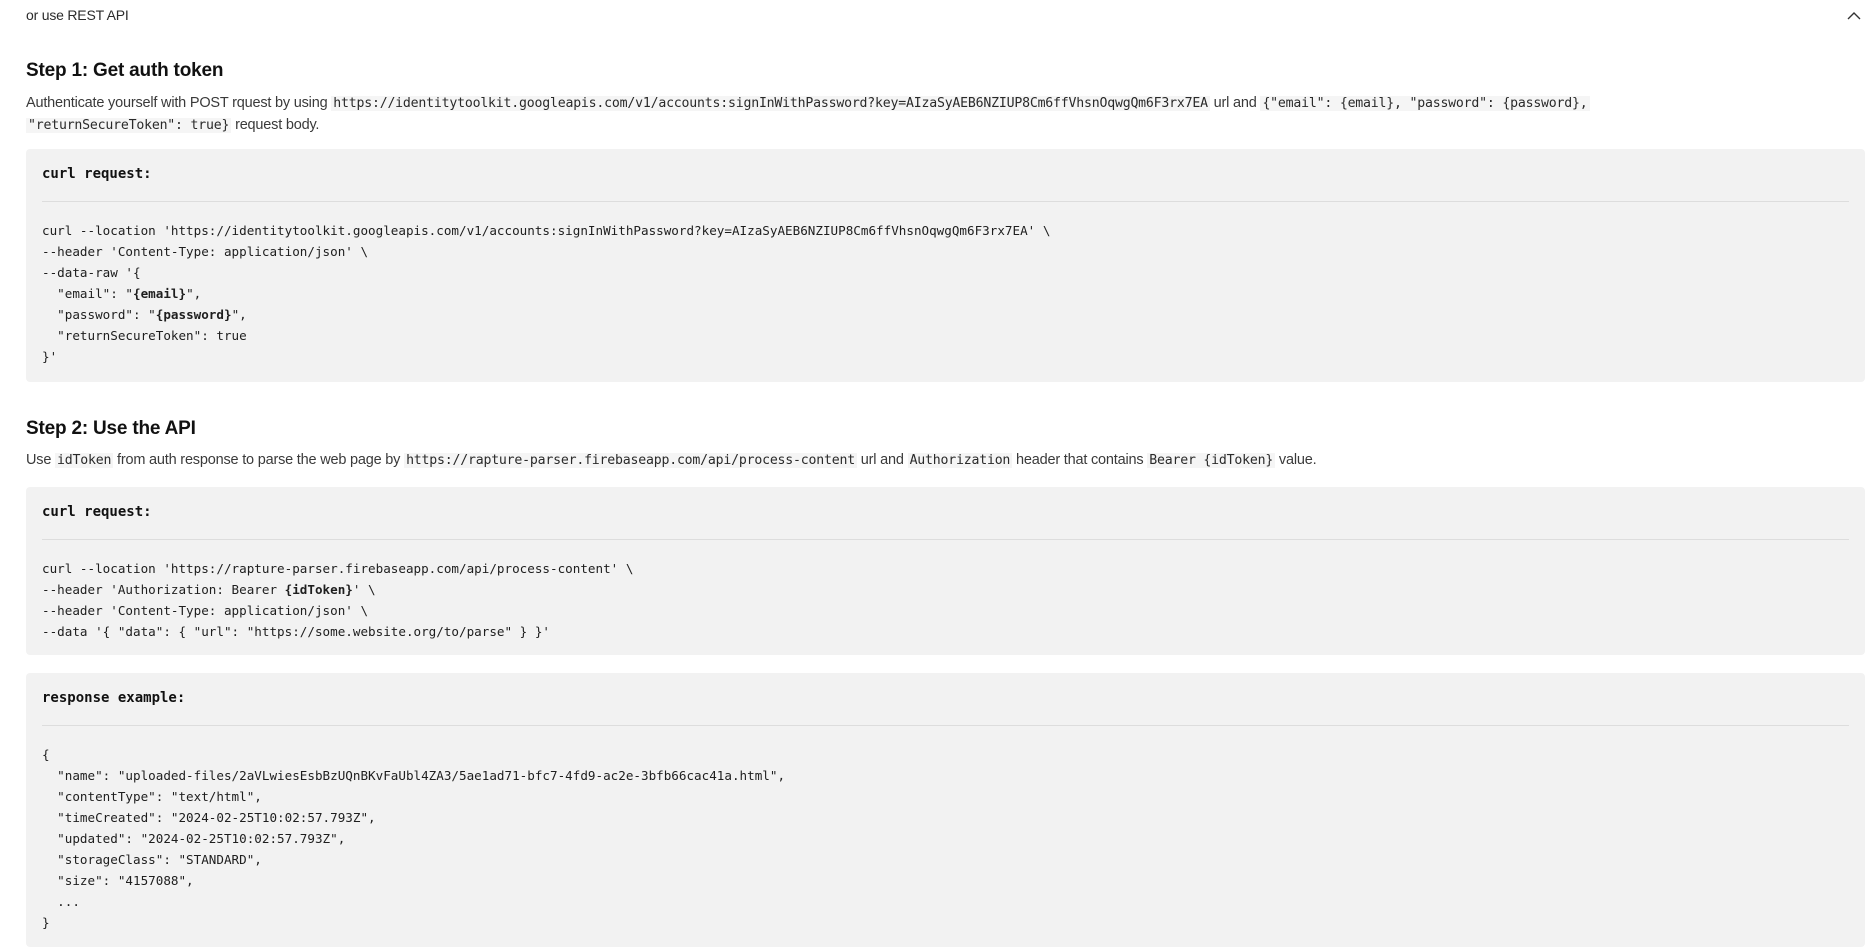 The width and height of the screenshot is (1870, 948). I want to click on code-line: "size": "4157088",, so click(413, 880).